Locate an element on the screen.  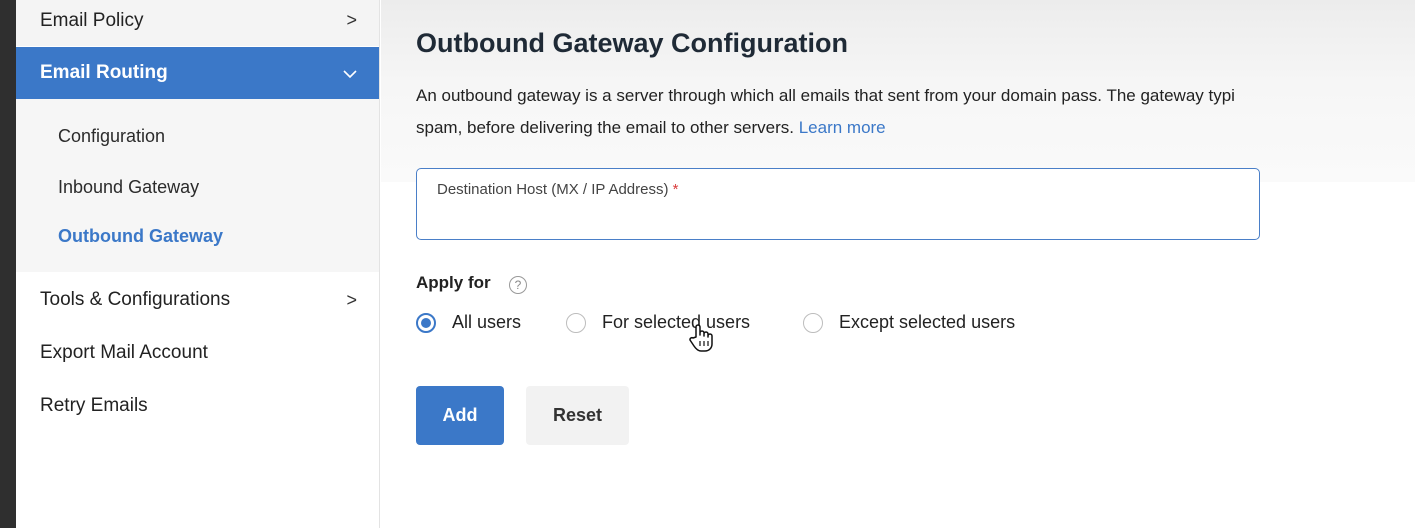
radio-label-for-selected-users: For selected users is located at coordinates (676, 322).